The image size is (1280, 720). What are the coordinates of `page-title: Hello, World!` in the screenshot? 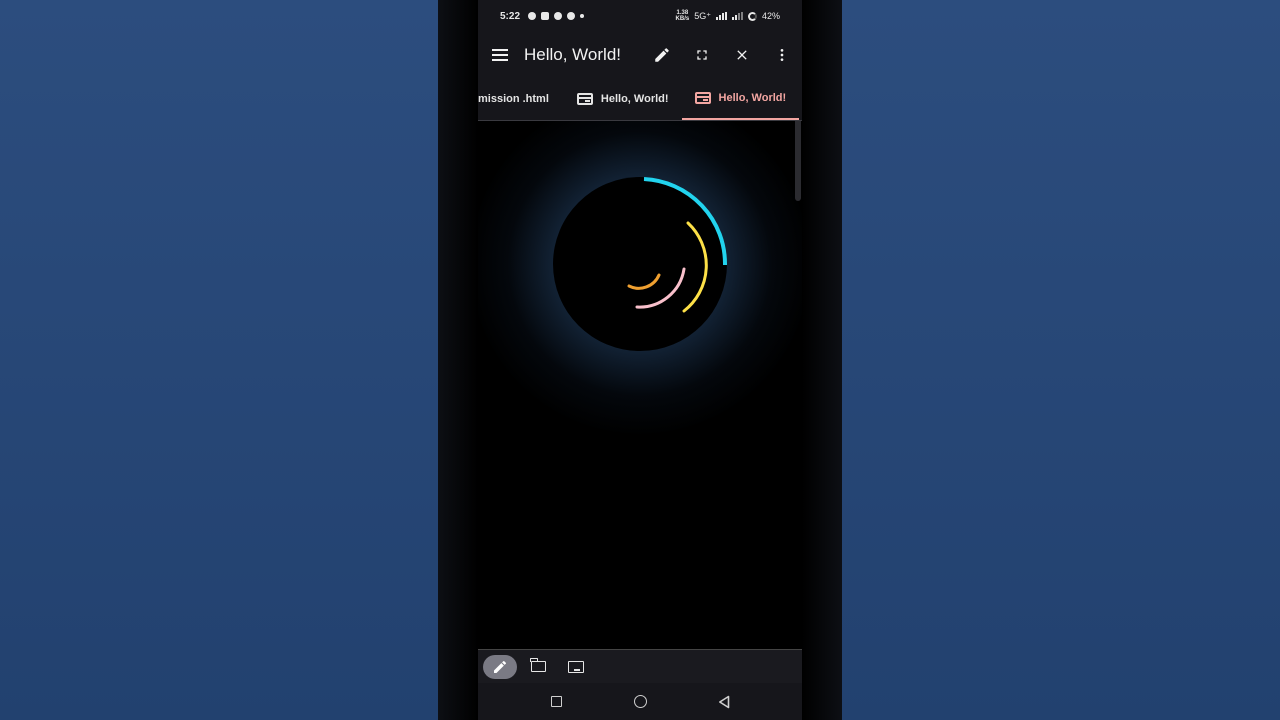 It's located at (572, 54).